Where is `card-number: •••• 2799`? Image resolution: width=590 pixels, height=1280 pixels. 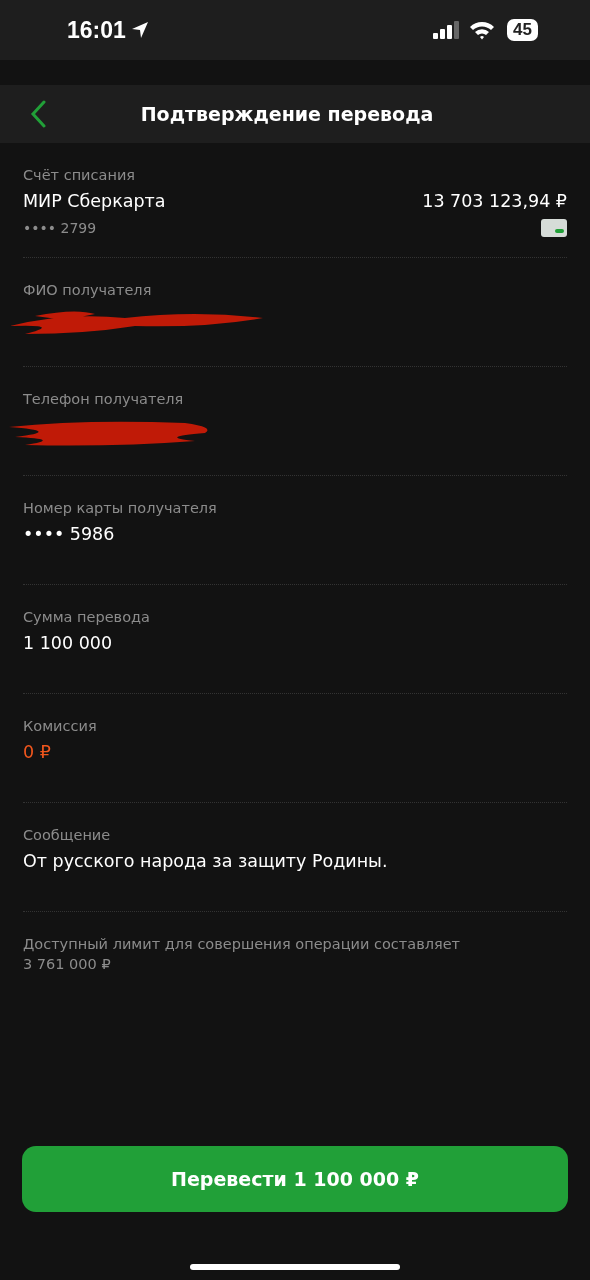 card-number: •••• 2799 is located at coordinates (60, 228).